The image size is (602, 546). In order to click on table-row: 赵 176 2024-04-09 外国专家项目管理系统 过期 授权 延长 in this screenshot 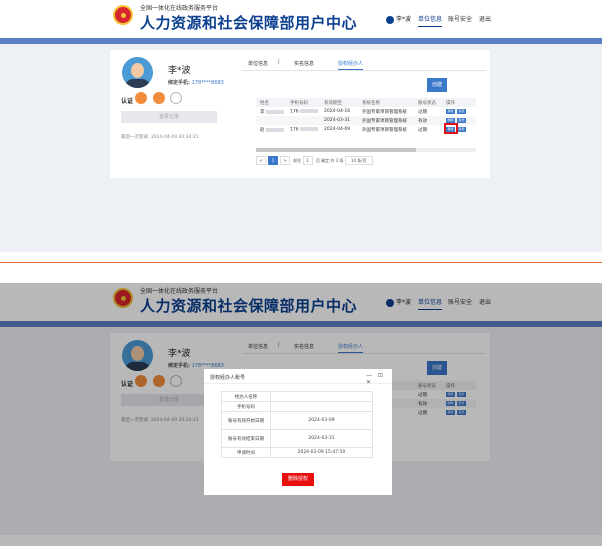, I will do `click(366, 129)`.